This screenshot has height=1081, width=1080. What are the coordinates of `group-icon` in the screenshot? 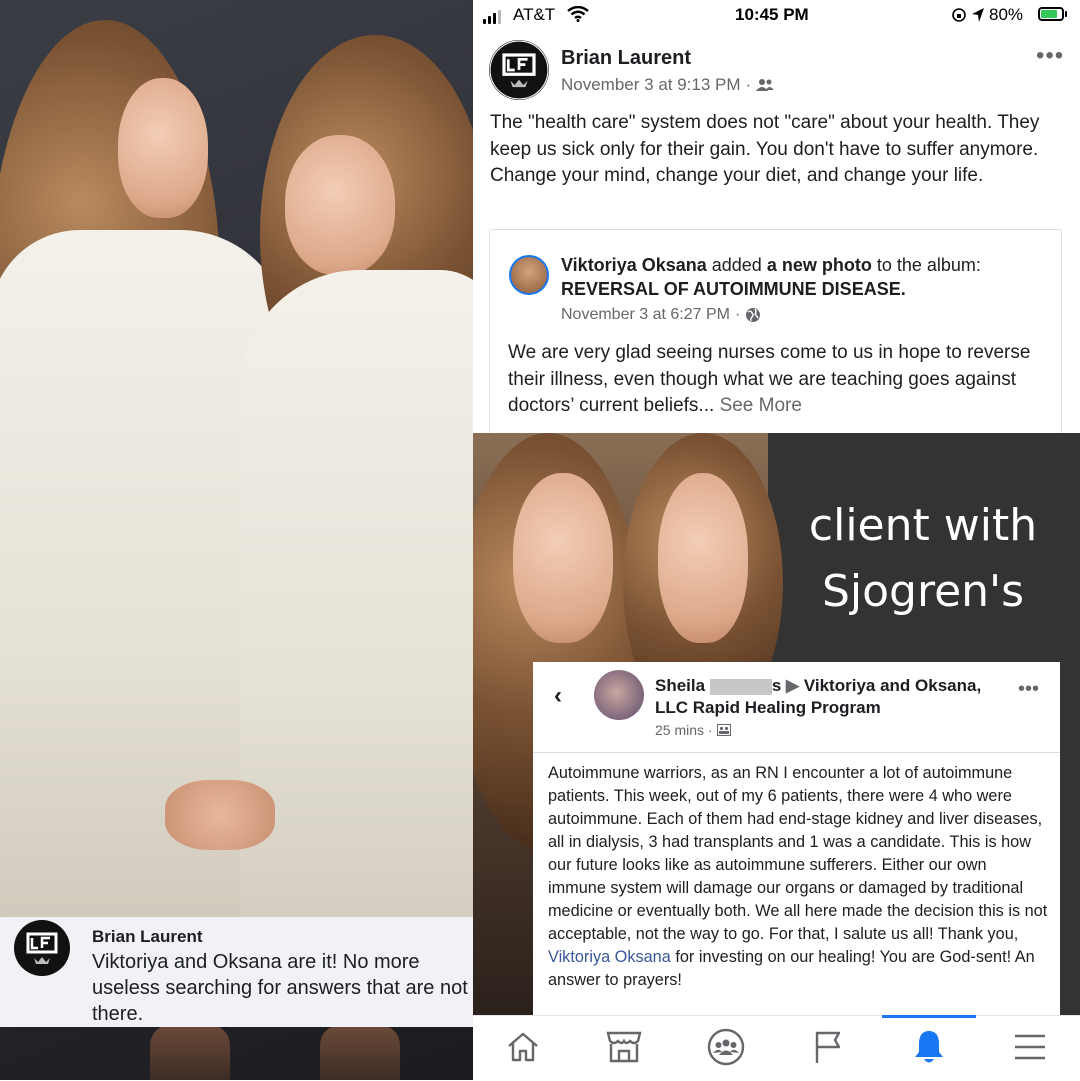 It's located at (723, 730).